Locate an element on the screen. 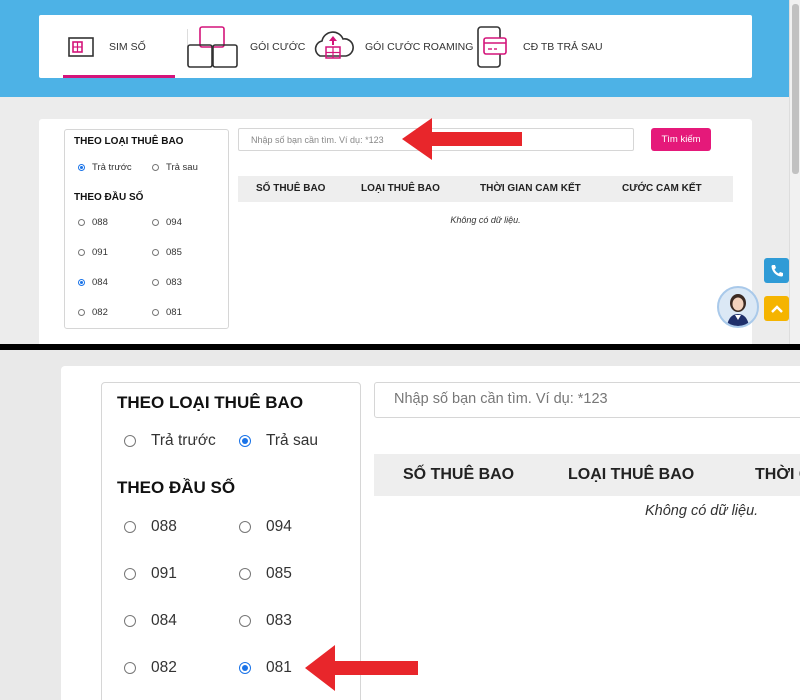 The width and height of the screenshot is (800, 700). subscriber-type-title: THEO LOẠI THUÊ BAO is located at coordinates (210, 402).